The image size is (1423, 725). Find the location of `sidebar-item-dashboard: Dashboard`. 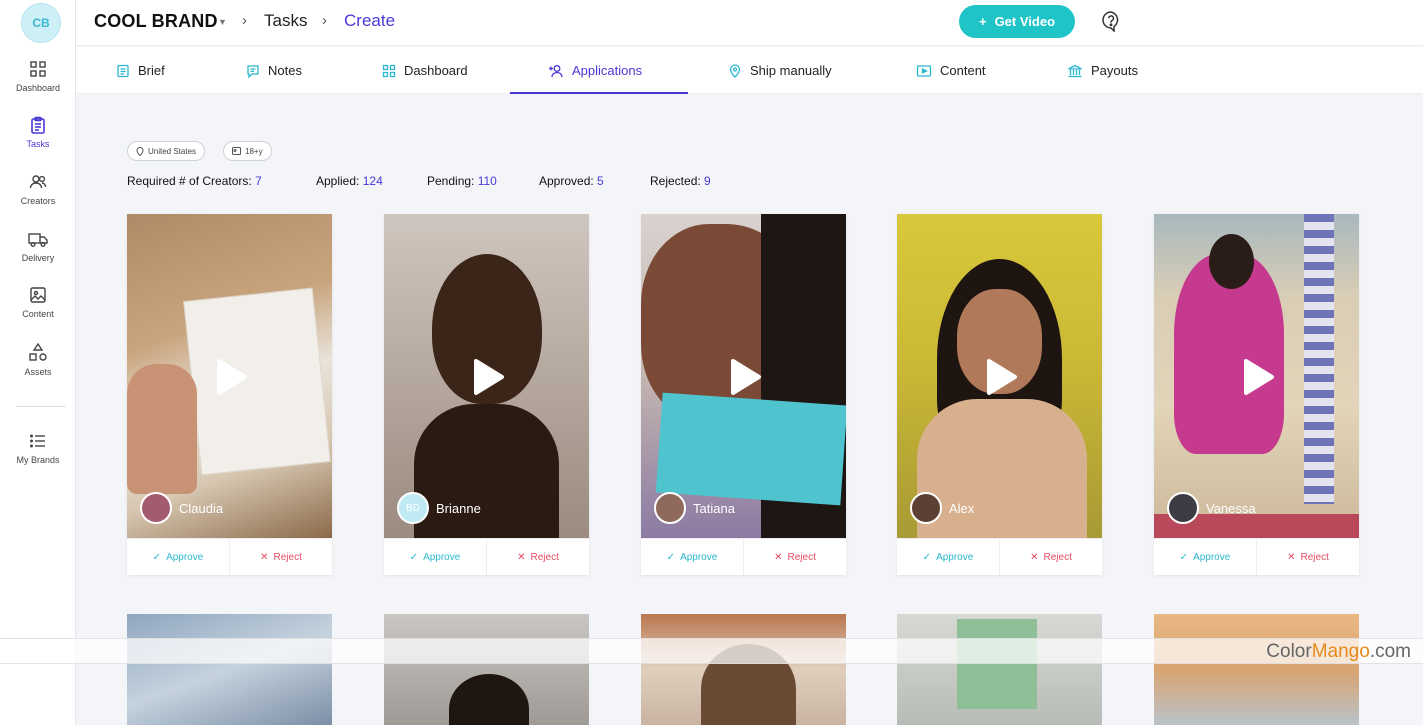

sidebar-item-dashboard: Dashboard is located at coordinates (38, 76).